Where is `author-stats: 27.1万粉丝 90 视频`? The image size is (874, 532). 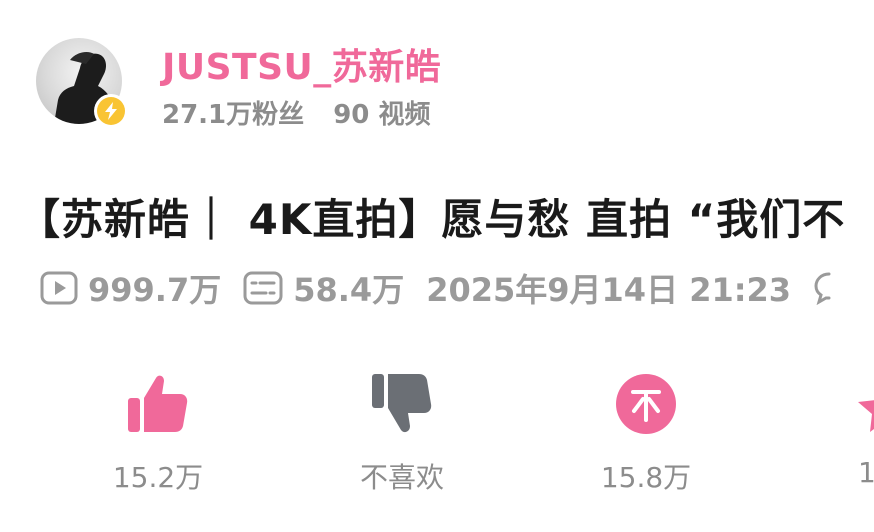
author-stats: 27.1万粉丝 90 视频 is located at coordinates (296, 112).